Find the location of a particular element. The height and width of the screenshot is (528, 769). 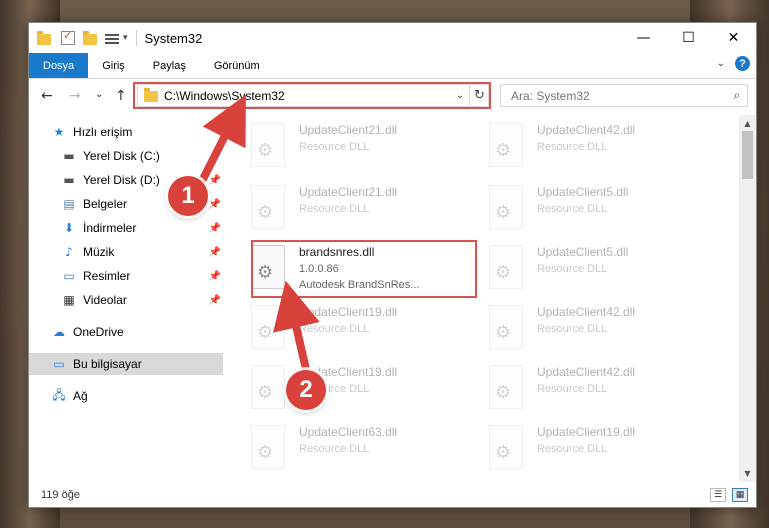

ribbon-tabs: Dosya Giriş Paylaş Görünüm ⌄ ? is located at coordinates (392, 66).